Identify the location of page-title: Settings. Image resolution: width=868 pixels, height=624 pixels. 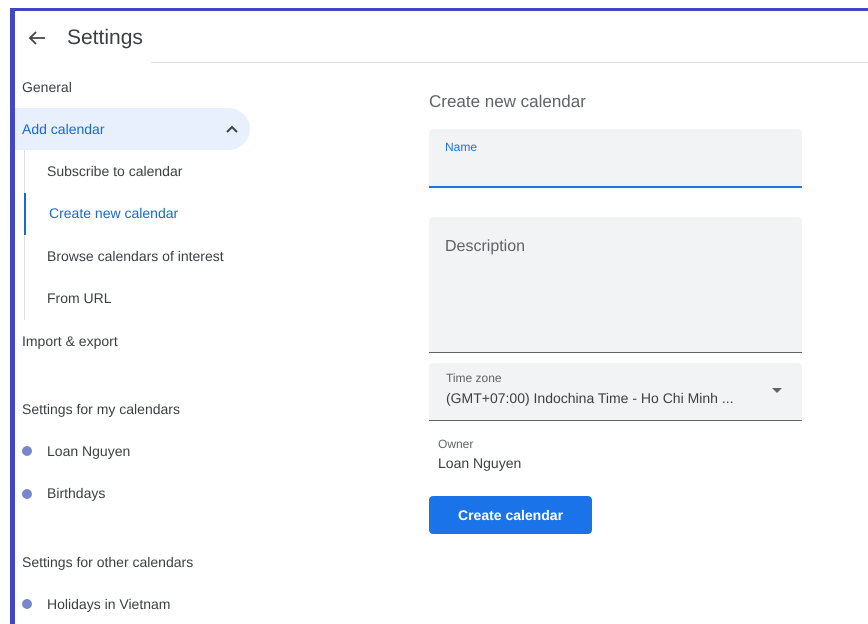
(105, 37).